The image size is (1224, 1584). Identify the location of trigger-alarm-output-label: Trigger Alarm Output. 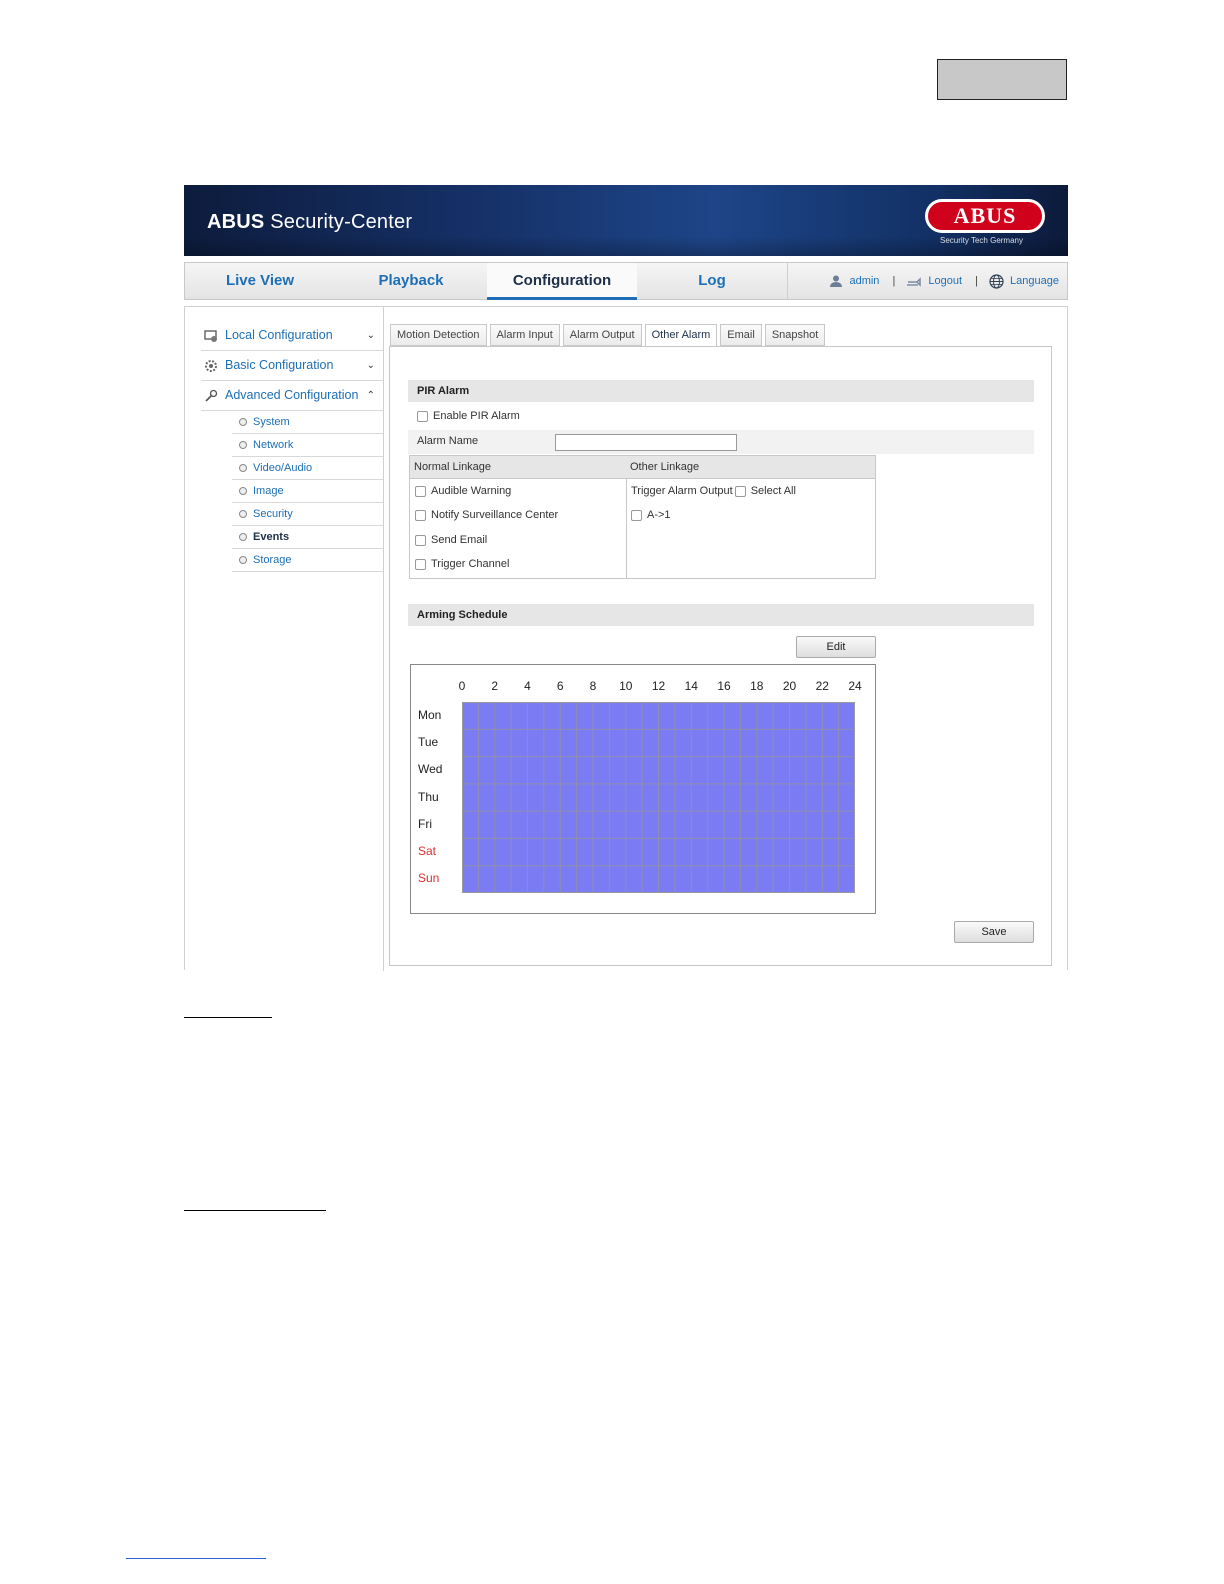
(682, 491).